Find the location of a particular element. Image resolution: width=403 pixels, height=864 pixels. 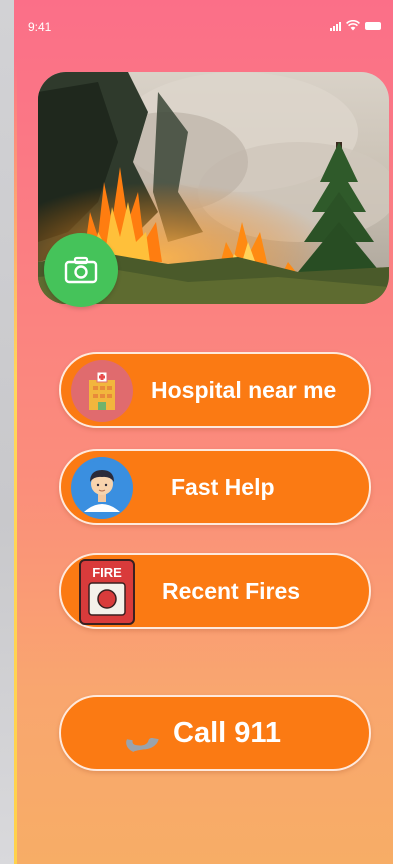

call-911-button: Call 911 is located at coordinates (215, 733).